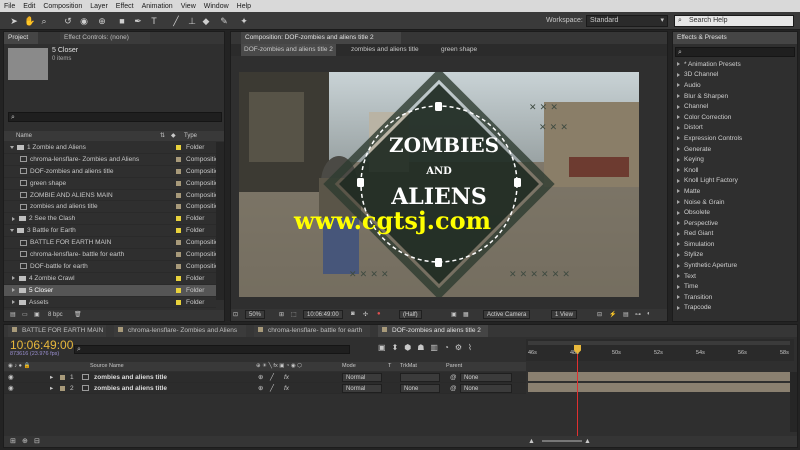  What do you see at coordinates (587, 441) in the screenshot?
I see `zoom-in-icon: ▲` at bounding box center [587, 441].